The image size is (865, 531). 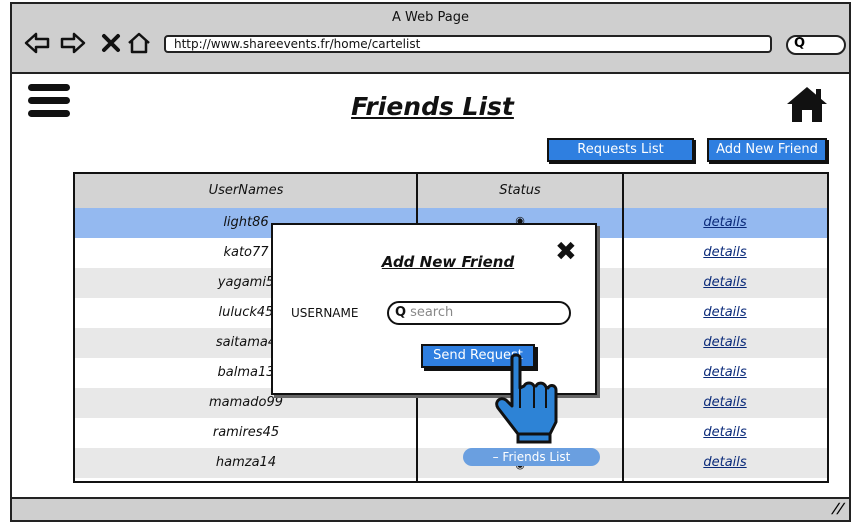 I want to click on home-outline-icon, so click(x=139, y=43).